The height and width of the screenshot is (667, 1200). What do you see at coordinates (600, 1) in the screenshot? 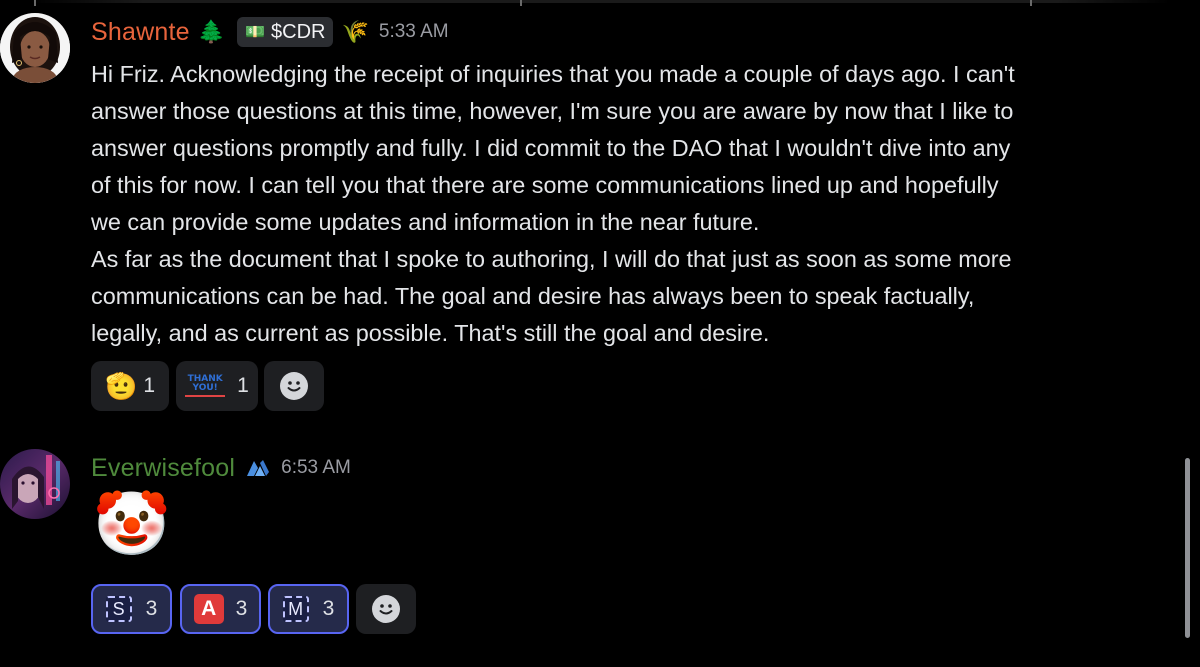
I see `divider` at bounding box center [600, 1].